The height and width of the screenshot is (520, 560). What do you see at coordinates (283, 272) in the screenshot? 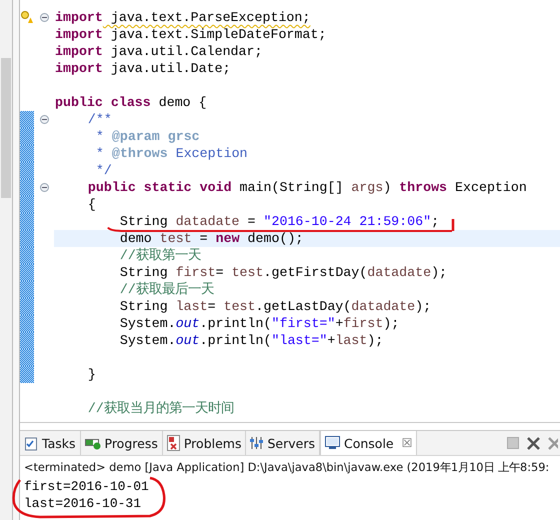
I see `code-line: String first= test.getFirstDay(datadate);` at bounding box center [283, 272].